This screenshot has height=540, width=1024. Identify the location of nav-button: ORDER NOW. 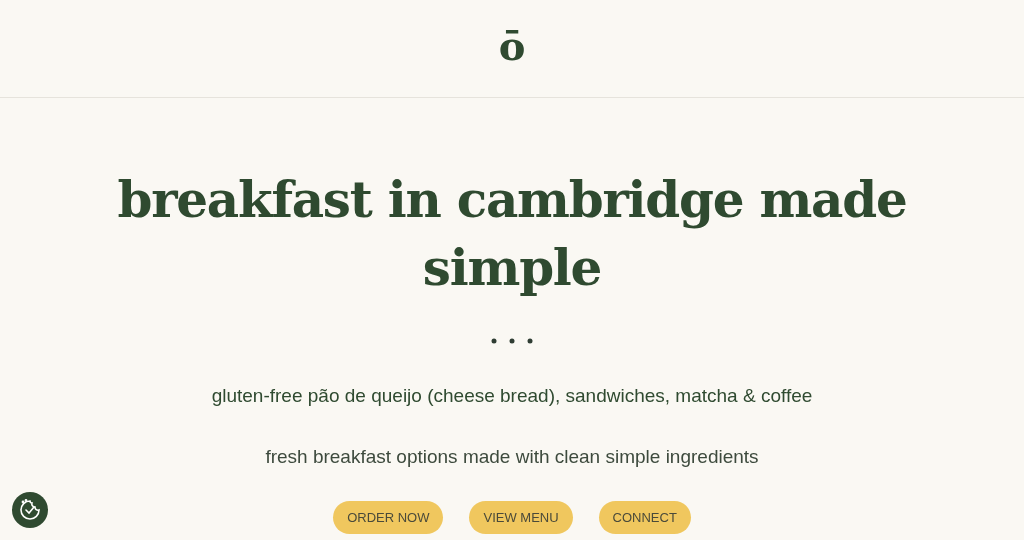
(388, 517).